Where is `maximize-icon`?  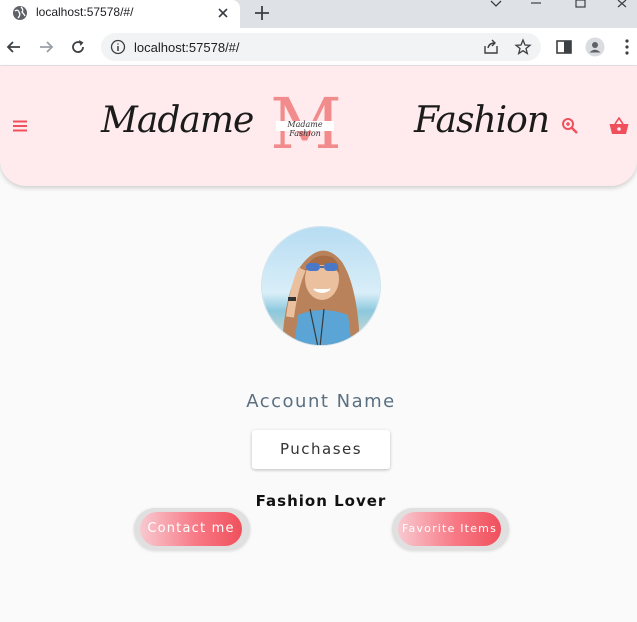
maximize-icon is located at coordinates (580, 5).